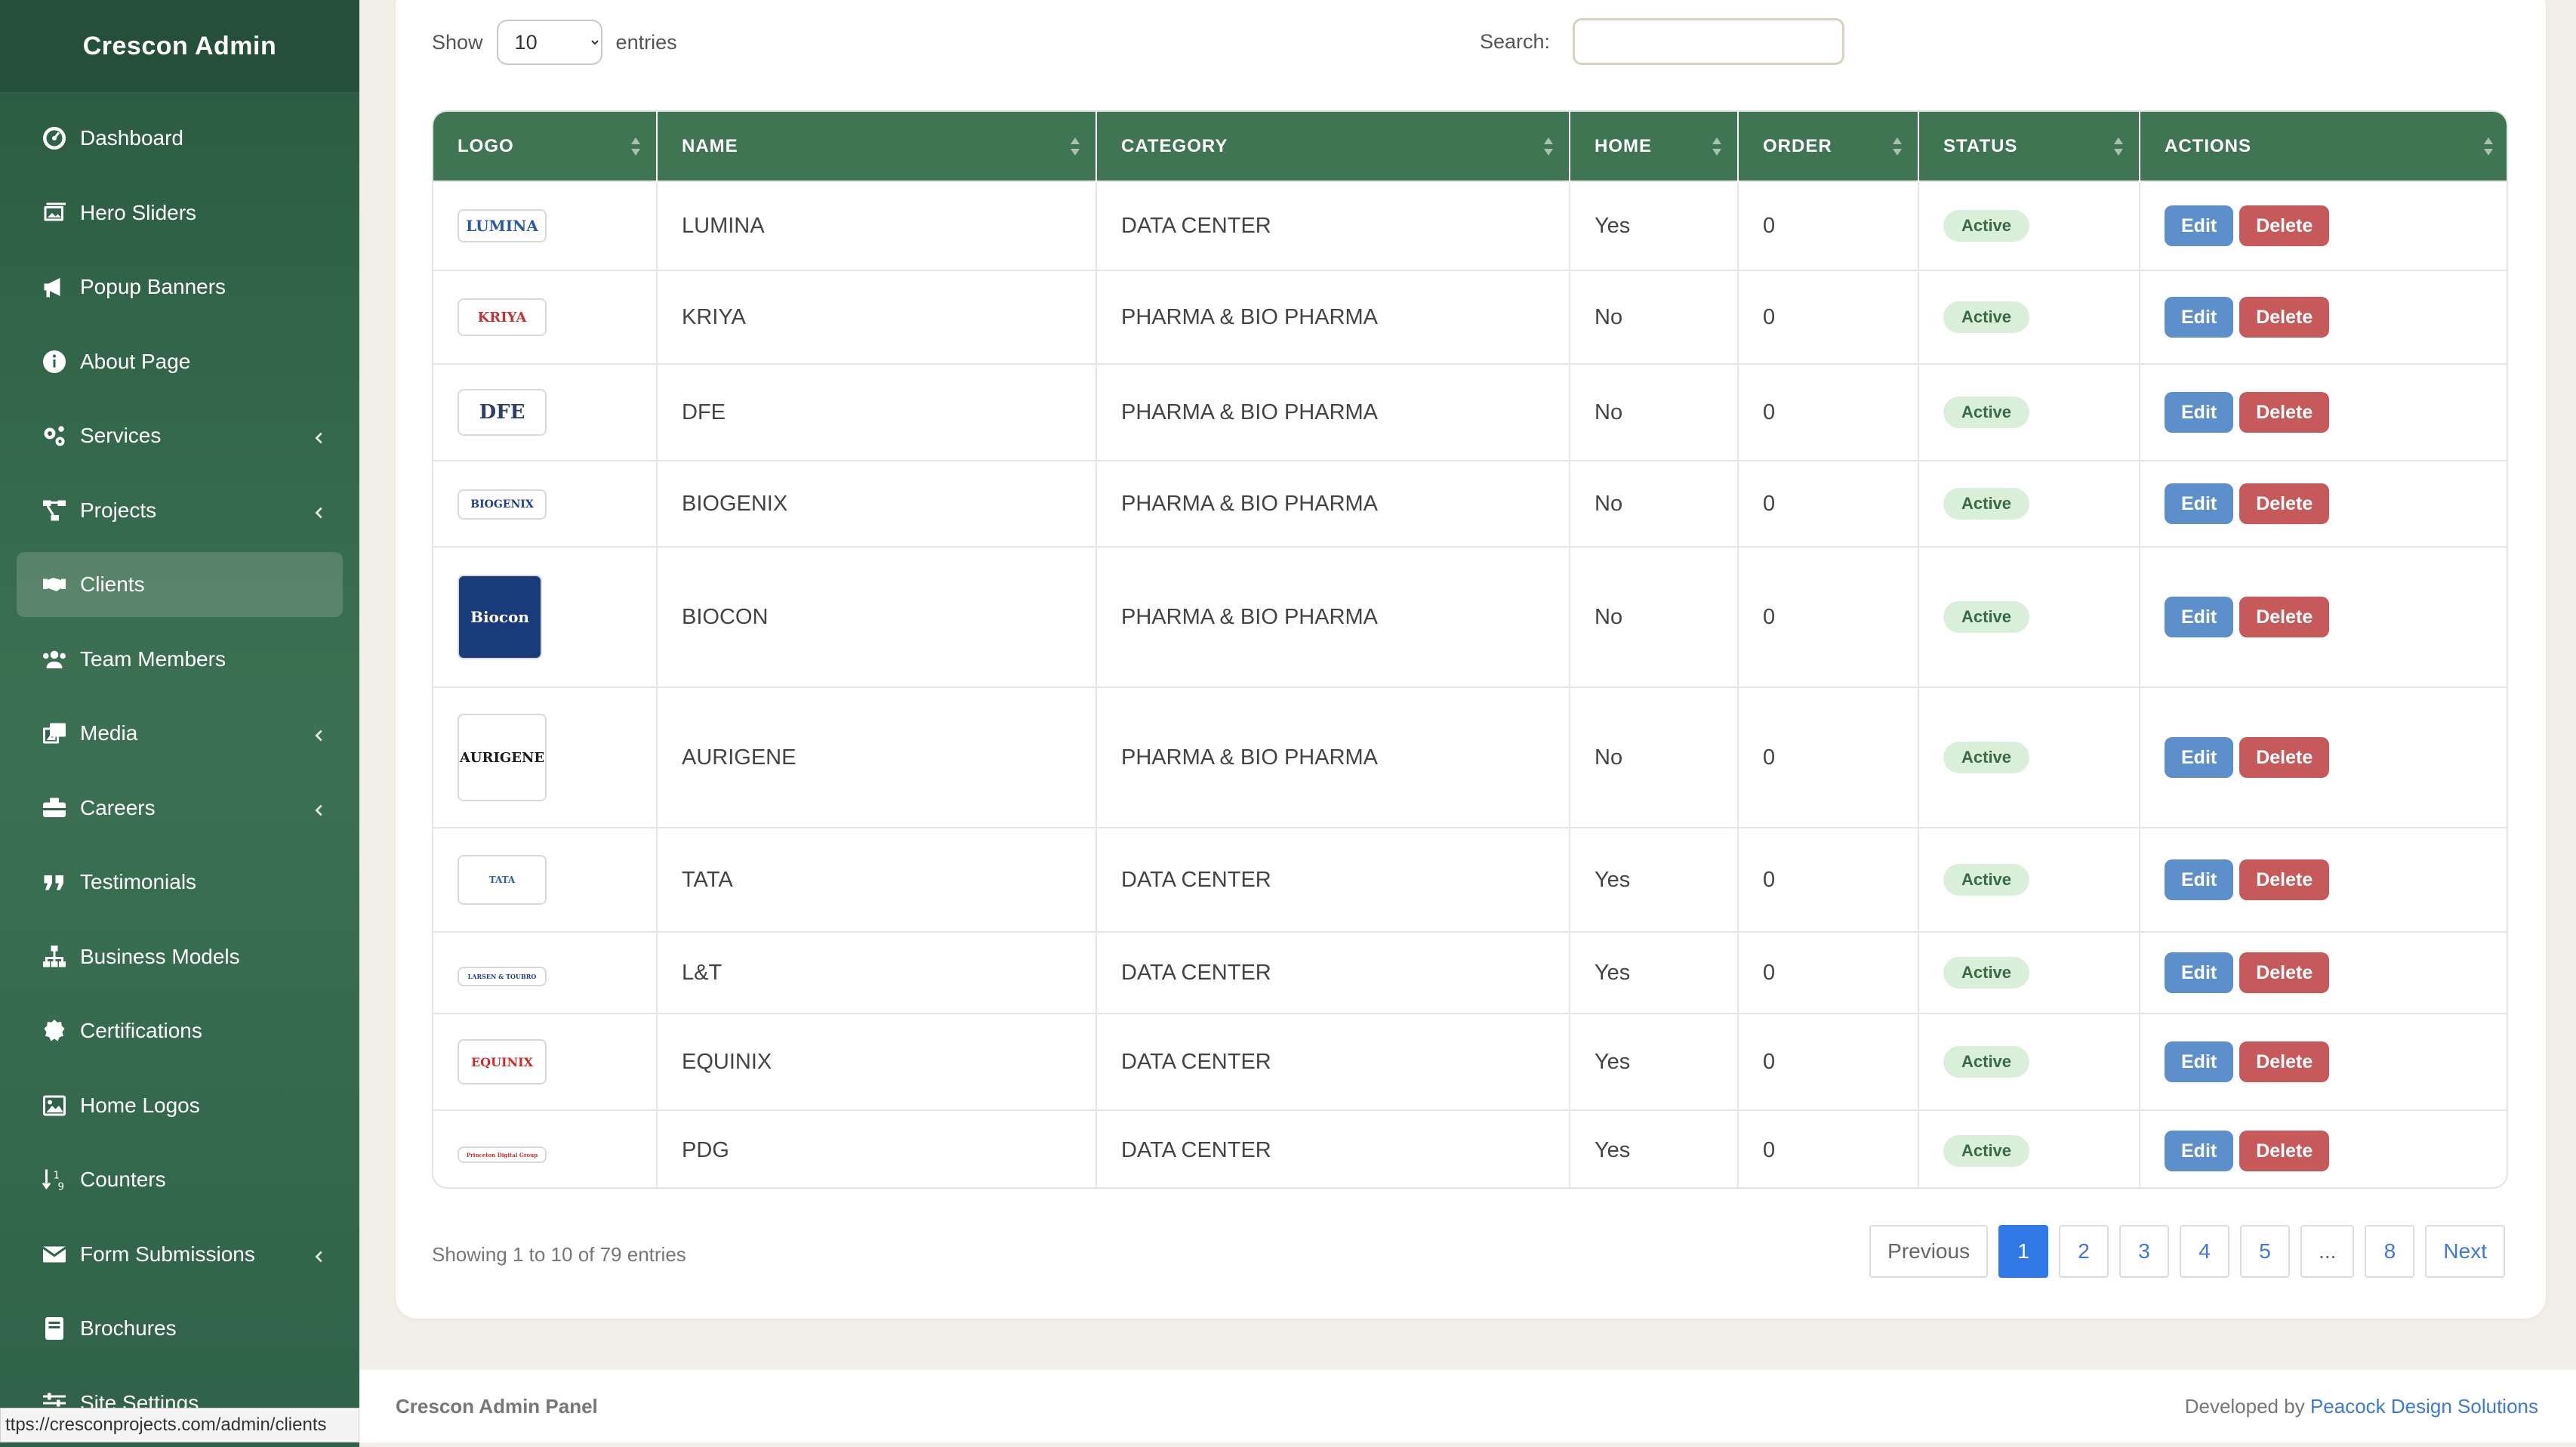 This screenshot has height=1447, width=2576. What do you see at coordinates (180, 1179) in the screenshot?
I see `sidebar-item-counters: 1 9 Counters` at bounding box center [180, 1179].